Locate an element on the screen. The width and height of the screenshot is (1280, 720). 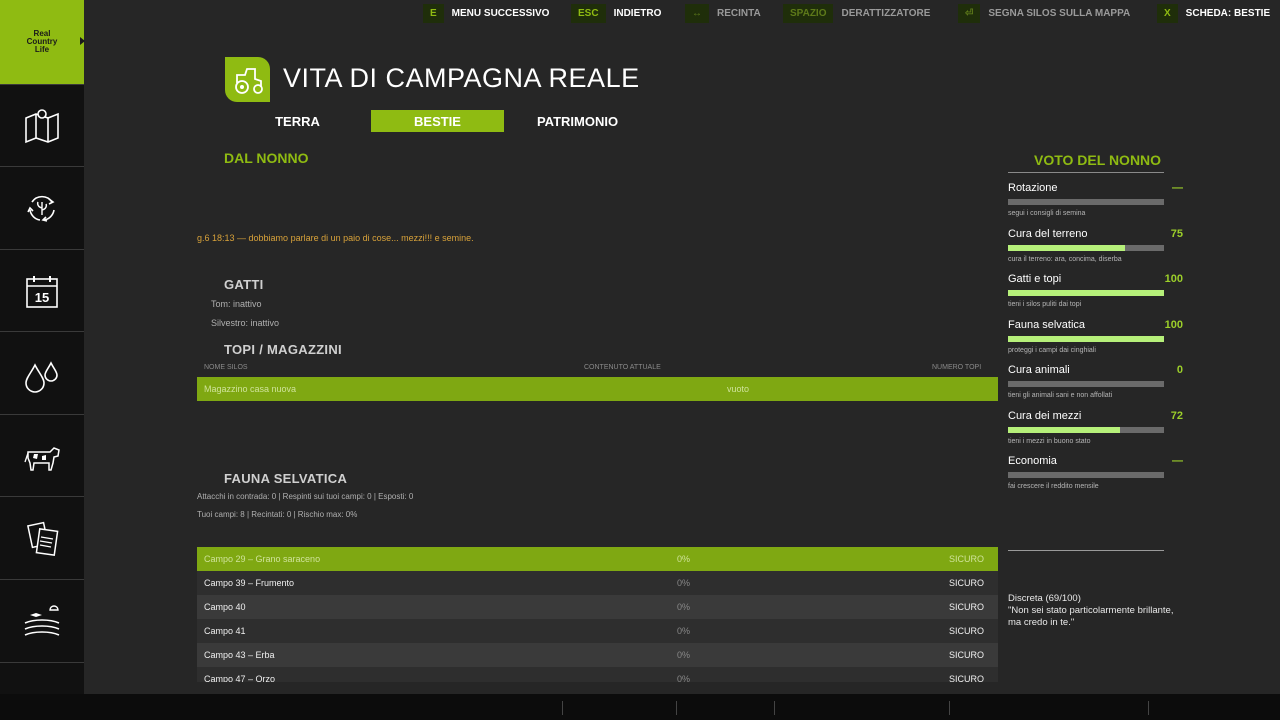
grade-soil-care-value: 75 is located at coordinates (1176, 233).